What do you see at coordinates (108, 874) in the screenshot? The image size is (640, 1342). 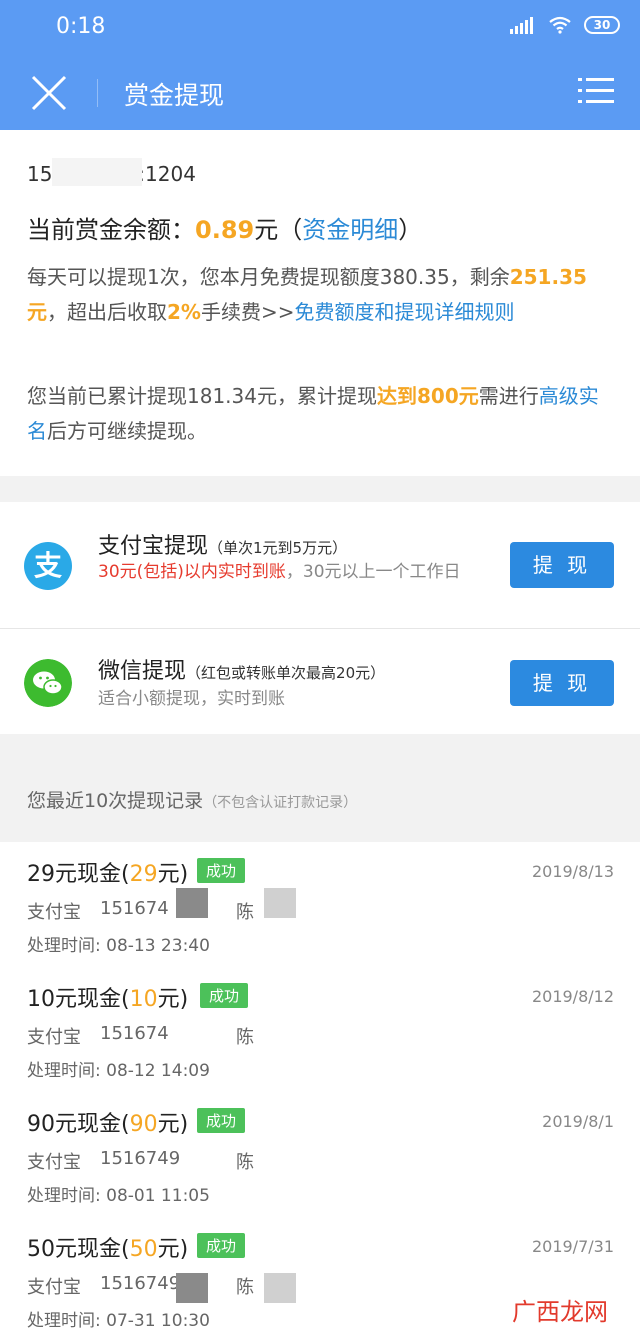 I see `record-title: 29元现金(29元)` at bounding box center [108, 874].